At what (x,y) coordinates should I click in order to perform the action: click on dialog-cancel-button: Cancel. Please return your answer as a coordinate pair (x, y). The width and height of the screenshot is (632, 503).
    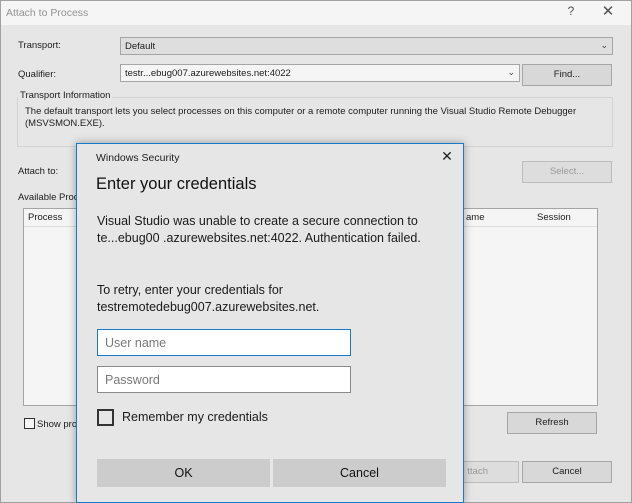
    Looking at the image, I should click on (359, 473).